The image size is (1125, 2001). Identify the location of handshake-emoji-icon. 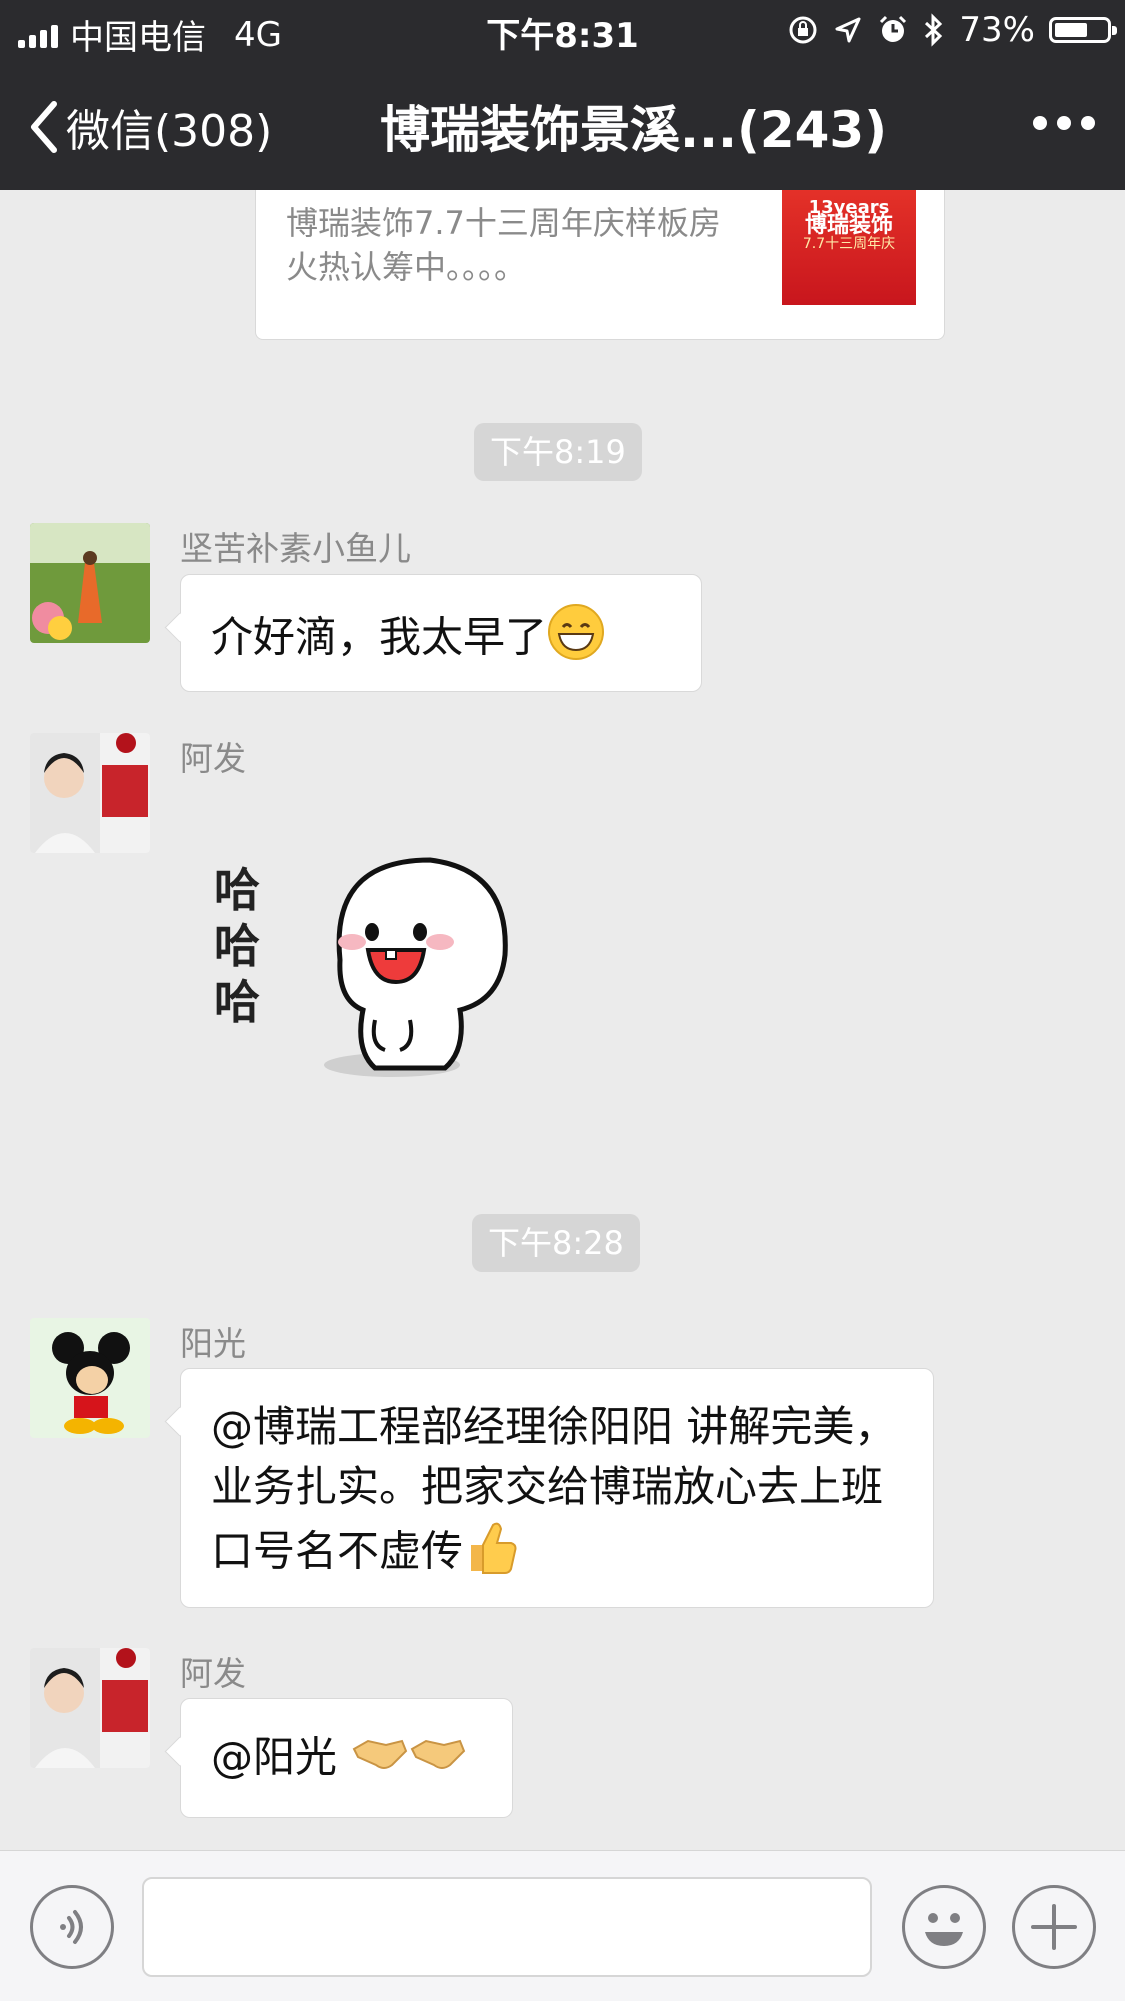
(408, 1760).